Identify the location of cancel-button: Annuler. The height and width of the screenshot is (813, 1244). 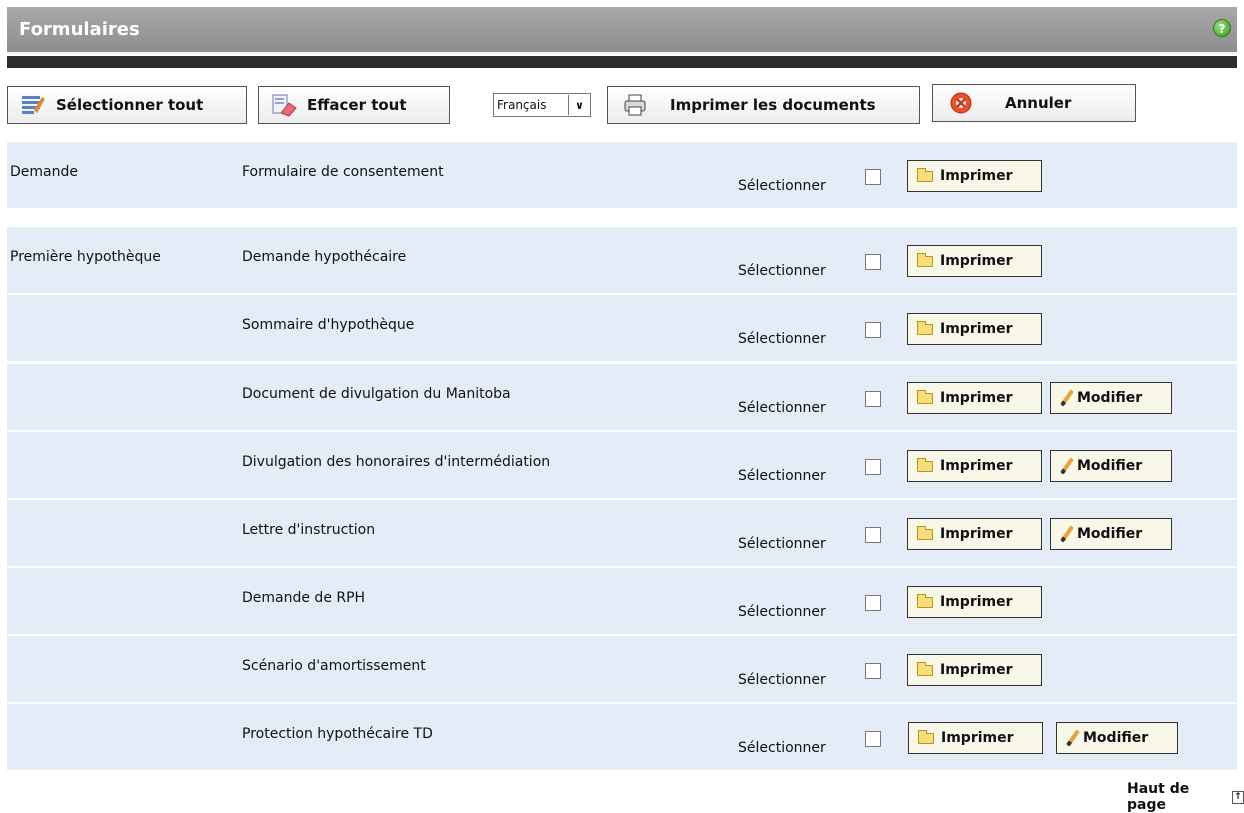
(1034, 103).